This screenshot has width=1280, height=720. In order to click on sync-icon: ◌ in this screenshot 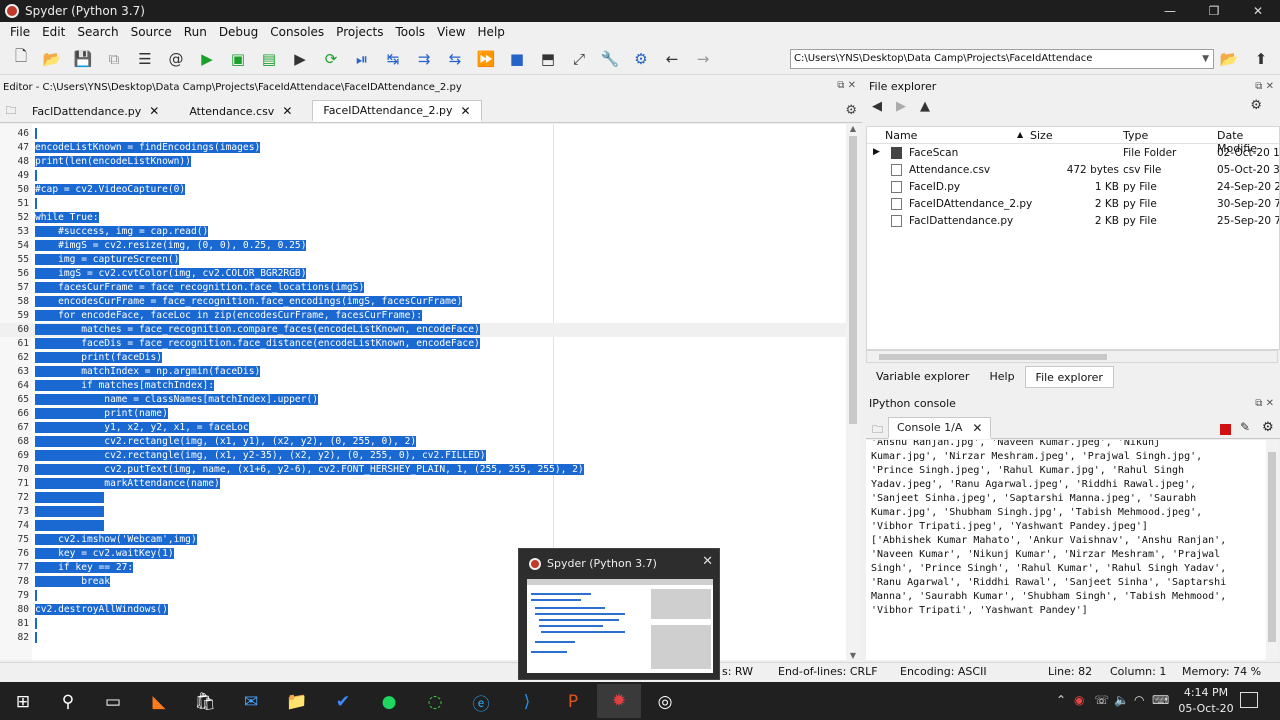, I will do `click(435, 702)`.